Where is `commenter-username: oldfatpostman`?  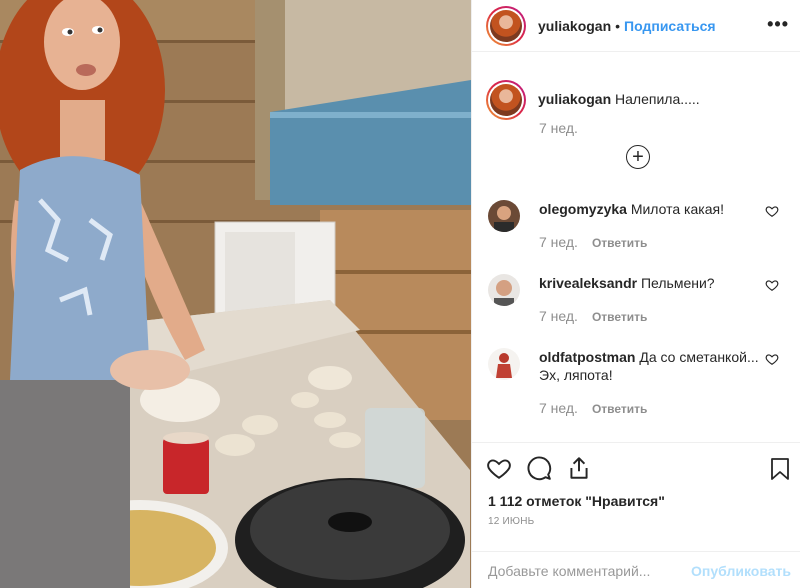 commenter-username: oldfatpostman is located at coordinates (587, 357).